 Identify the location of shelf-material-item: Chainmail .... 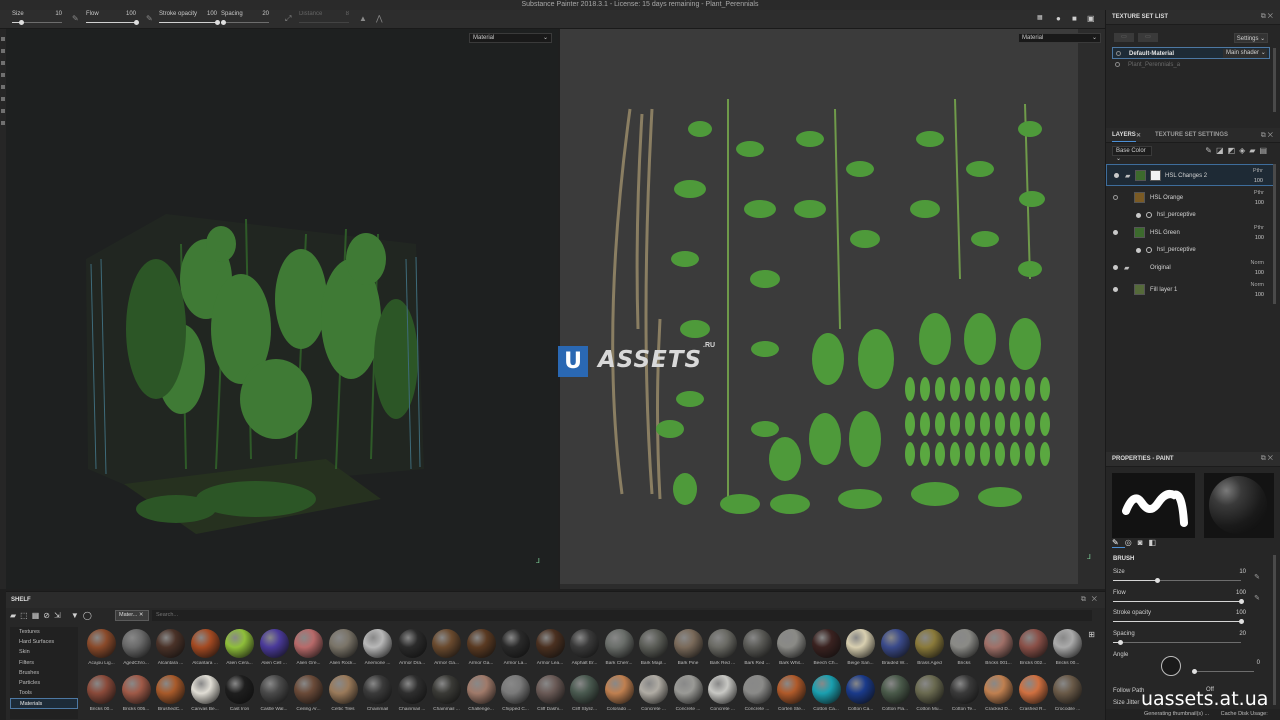
(446, 695).